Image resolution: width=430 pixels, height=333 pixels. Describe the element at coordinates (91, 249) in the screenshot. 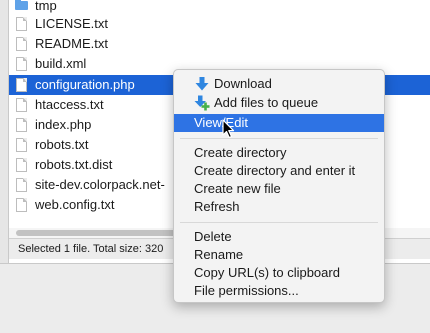

I see `status-text: Selected 1 file. Total size: 320` at that location.